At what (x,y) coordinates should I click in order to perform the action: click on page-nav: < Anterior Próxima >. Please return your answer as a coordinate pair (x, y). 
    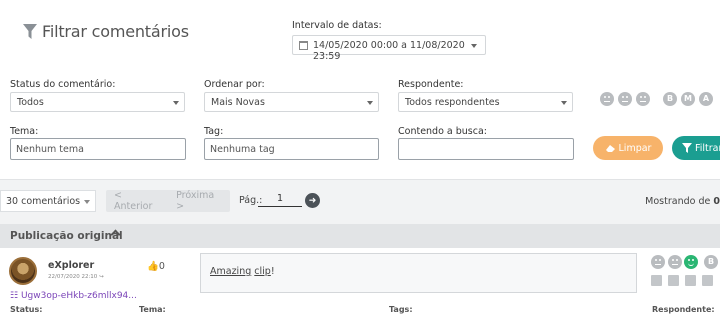
    Looking at the image, I should click on (168, 201).